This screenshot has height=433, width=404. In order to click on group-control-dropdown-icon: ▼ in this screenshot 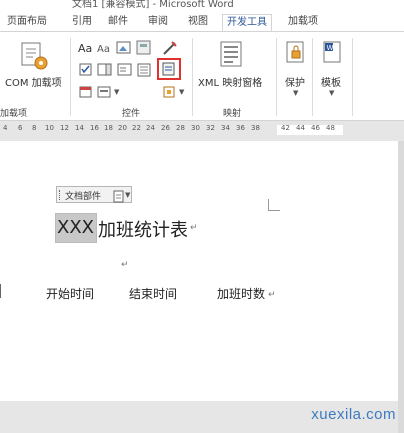, I will do `click(181, 92)`.